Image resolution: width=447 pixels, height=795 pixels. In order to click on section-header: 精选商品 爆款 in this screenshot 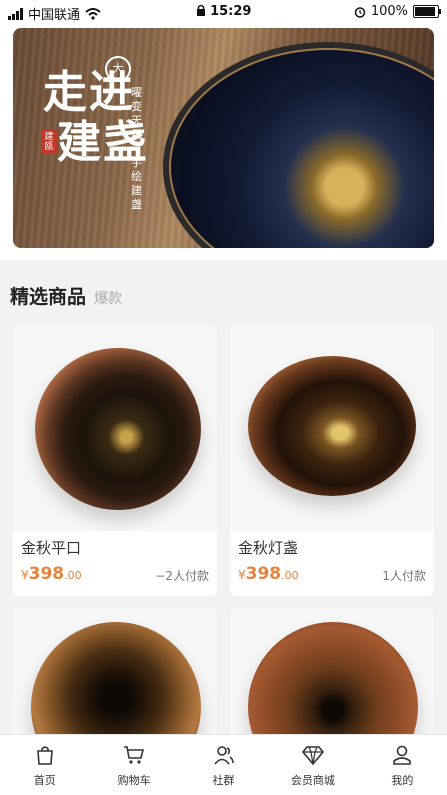, I will do `click(66, 295)`.